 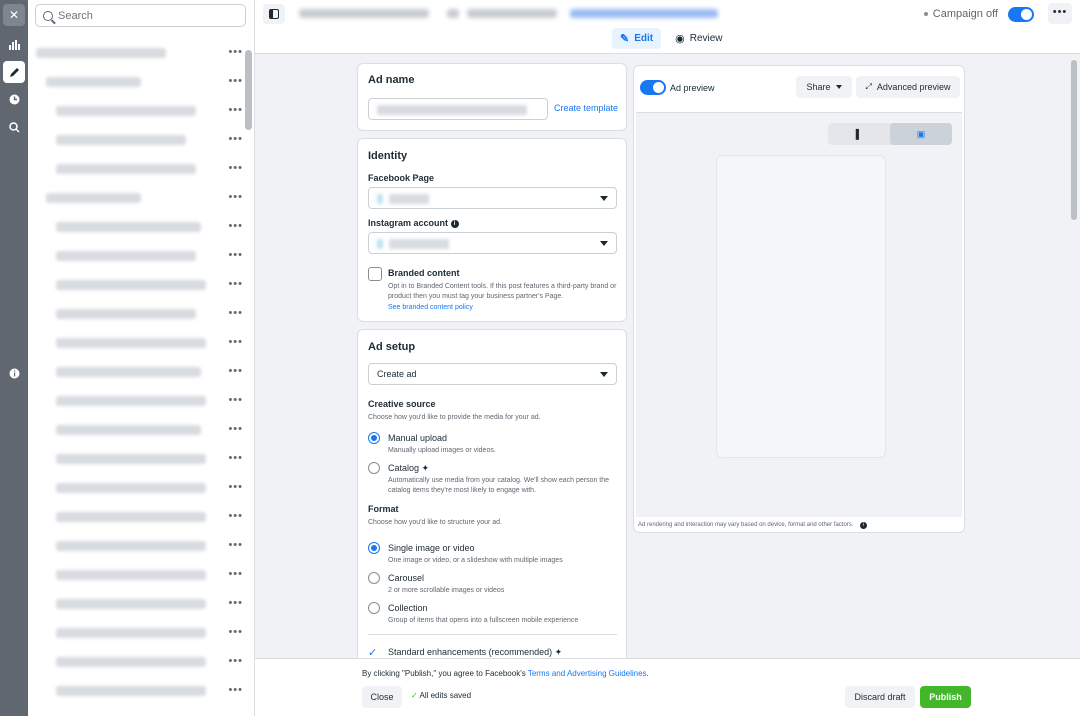 I want to click on search-input, so click(x=143, y=15).